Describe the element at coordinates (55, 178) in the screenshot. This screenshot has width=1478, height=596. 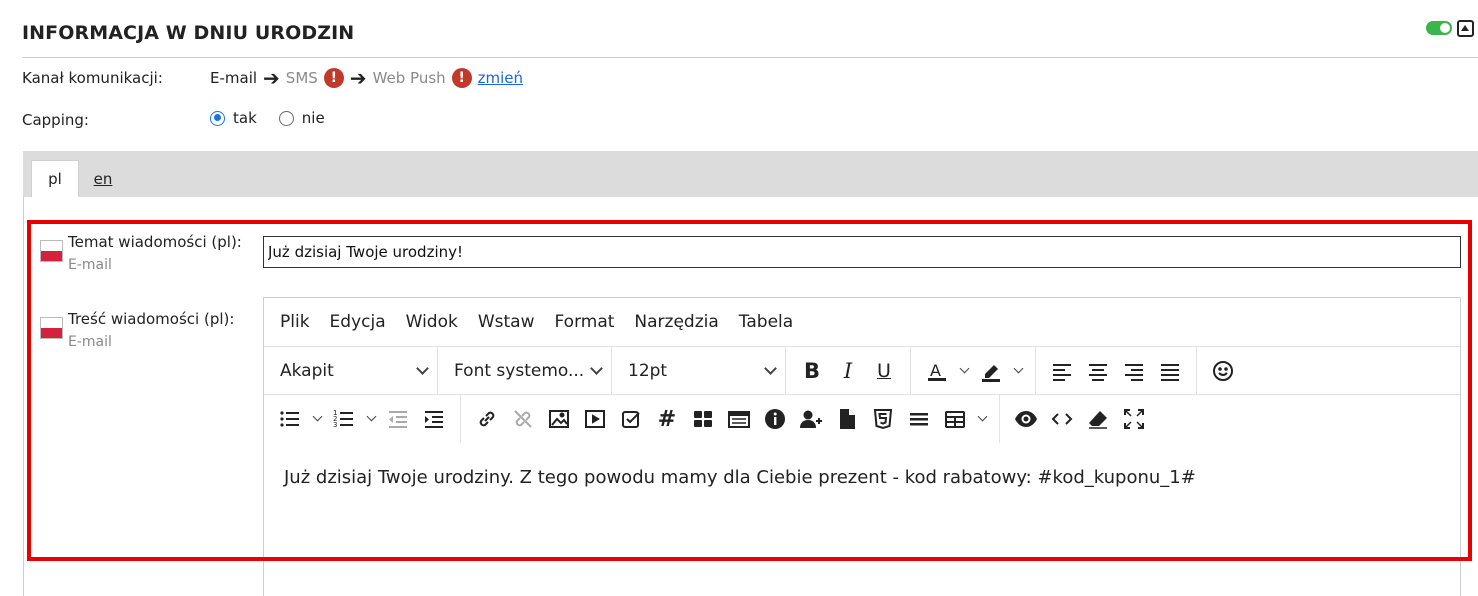
I see `tab-pl: pl` at that location.